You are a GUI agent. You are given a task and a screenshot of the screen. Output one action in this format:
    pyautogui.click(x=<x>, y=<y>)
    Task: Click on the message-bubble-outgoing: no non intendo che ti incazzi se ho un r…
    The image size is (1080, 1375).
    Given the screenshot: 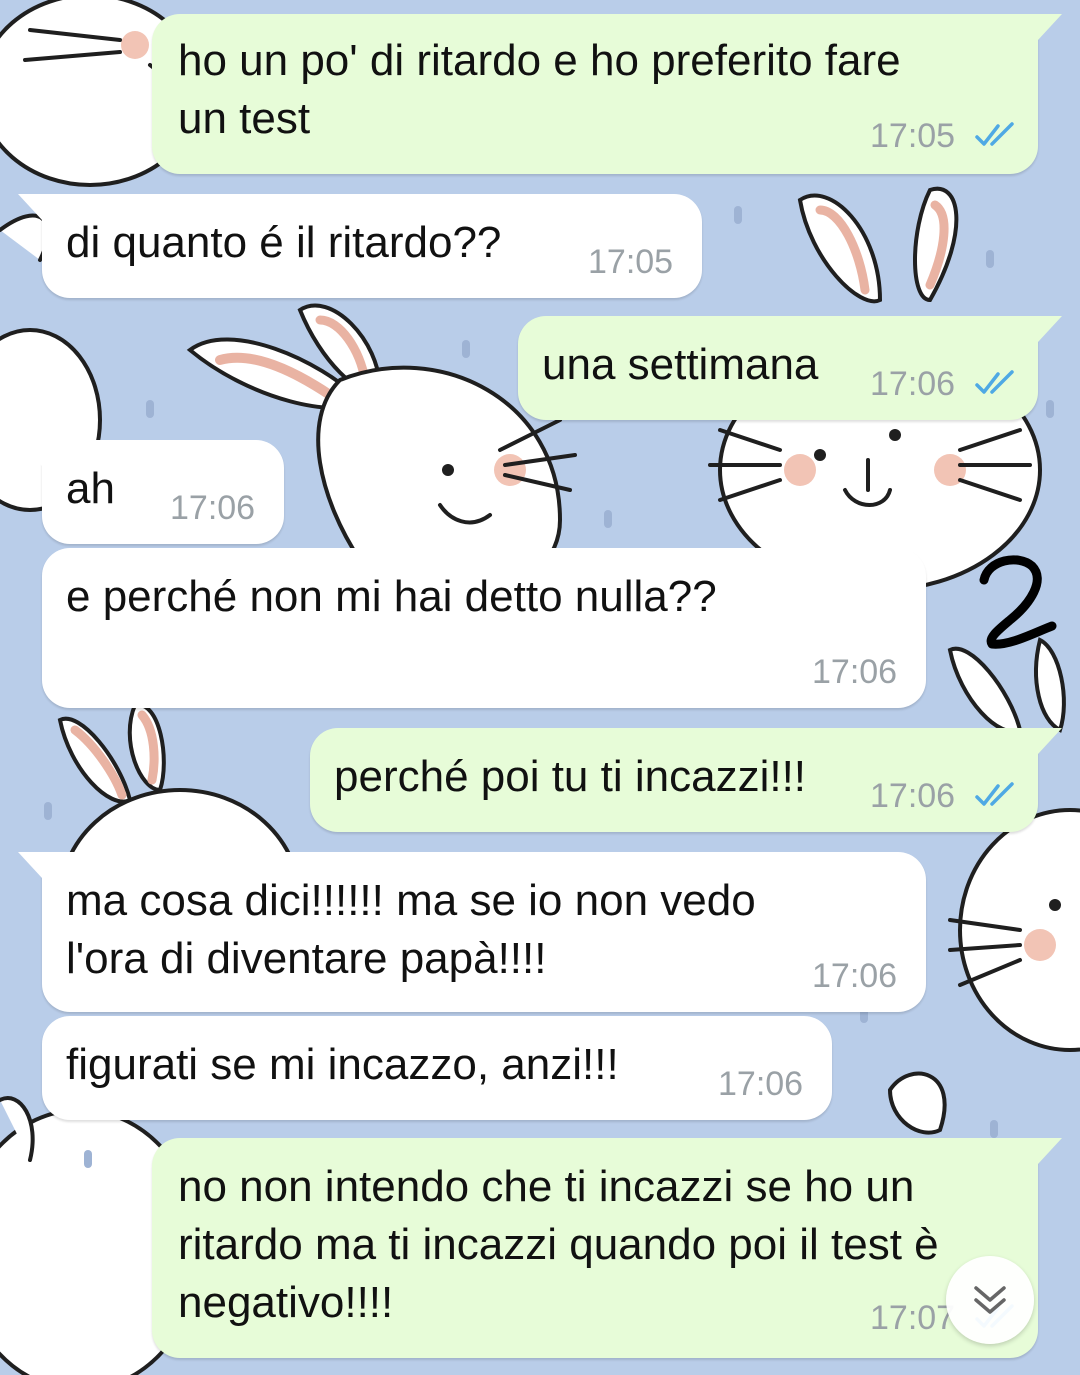 What is the action you would take?
    pyautogui.click(x=607, y=1248)
    